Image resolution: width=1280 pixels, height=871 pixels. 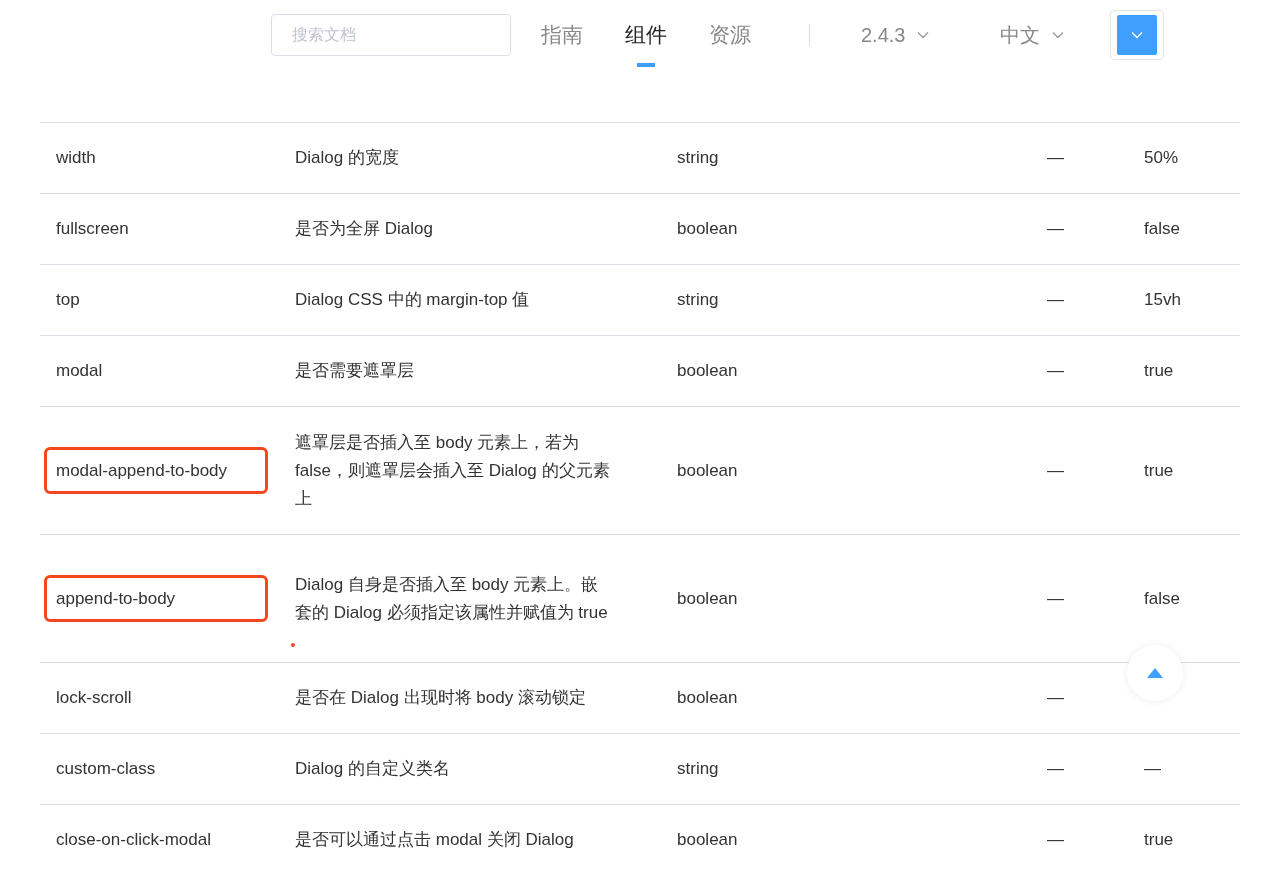 What do you see at coordinates (895, 35) in the screenshot?
I see `version-dropdown: 2.4.3` at bounding box center [895, 35].